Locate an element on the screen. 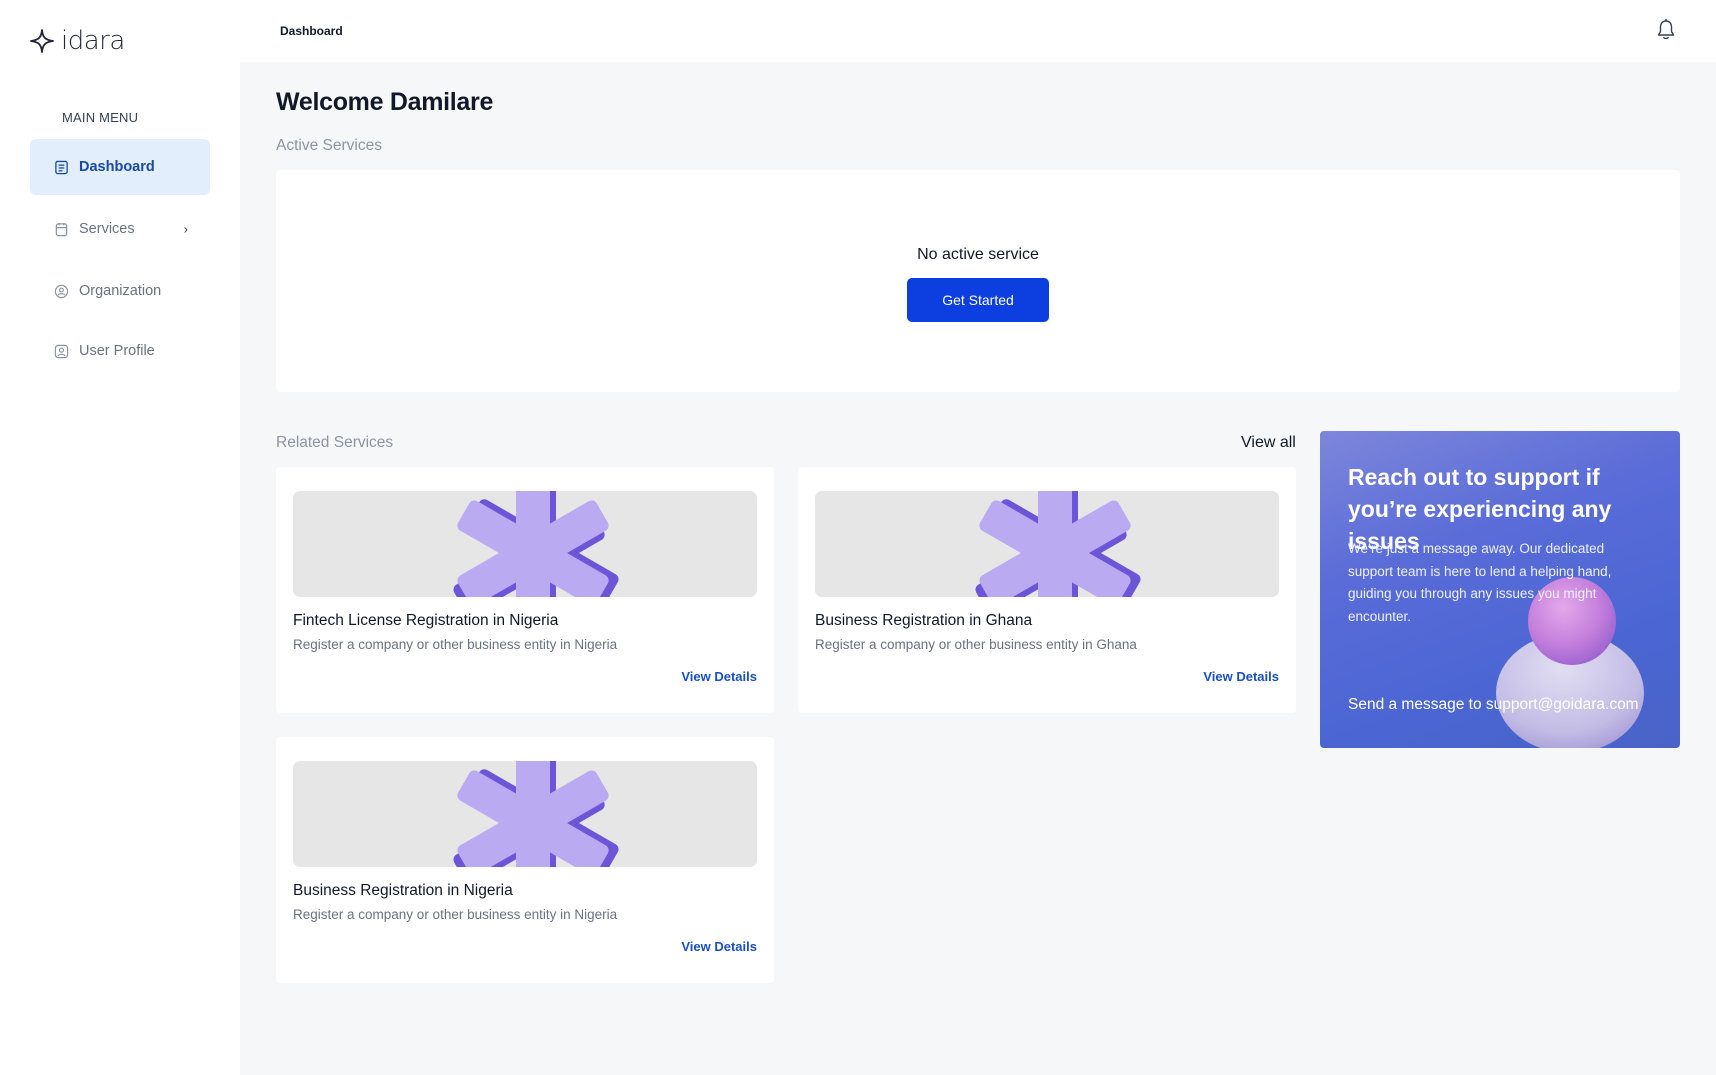 The image size is (1716, 1075). sidebar-item-services: Services › is located at coordinates (120, 229).